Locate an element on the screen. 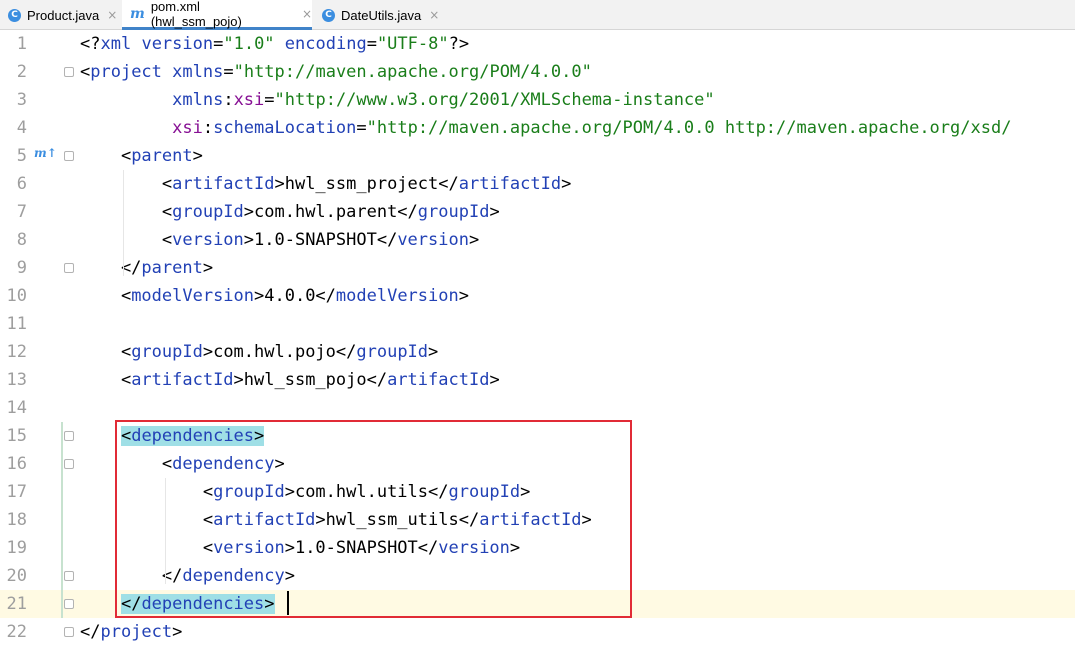 The width and height of the screenshot is (1075, 646). code-text: <version>1.0-SNAPSHOT</version> is located at coordinates (280, 240).